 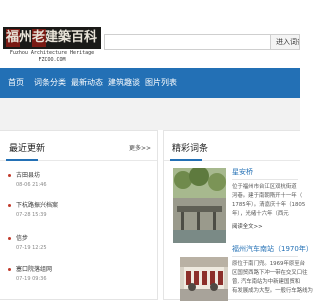 What do you see at coordinates (269, 264) in the screenshot?
I see `featured-entry-excerpt: 原位于南门兜。1969年原至台` at bounding box center [269, 264].